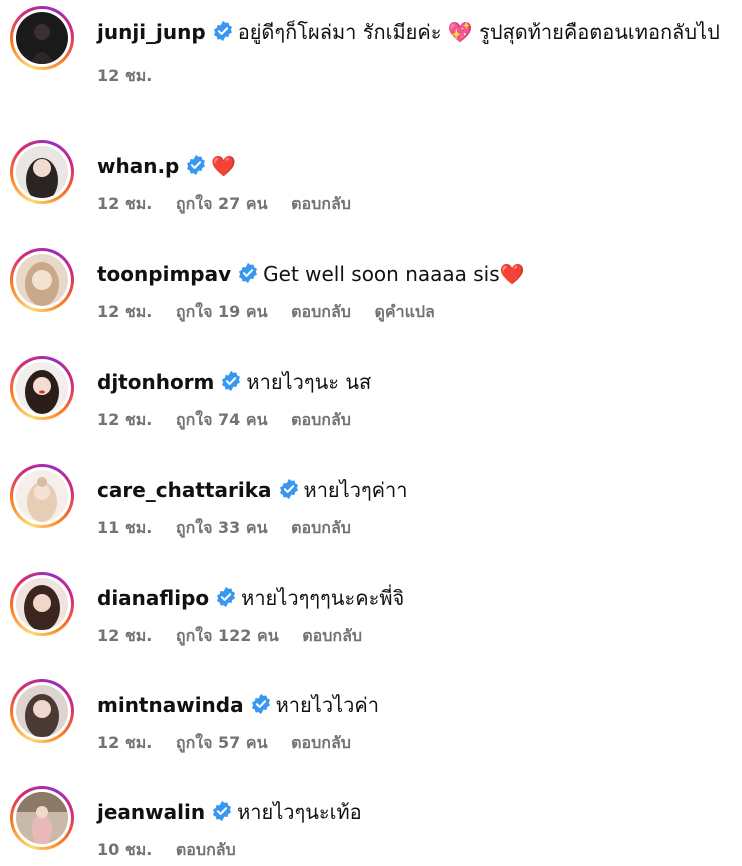 The height and width of the screenshot is (866, 742). I want to click on likes-count: ถูกใจ 122 คน, so click(227, 635).